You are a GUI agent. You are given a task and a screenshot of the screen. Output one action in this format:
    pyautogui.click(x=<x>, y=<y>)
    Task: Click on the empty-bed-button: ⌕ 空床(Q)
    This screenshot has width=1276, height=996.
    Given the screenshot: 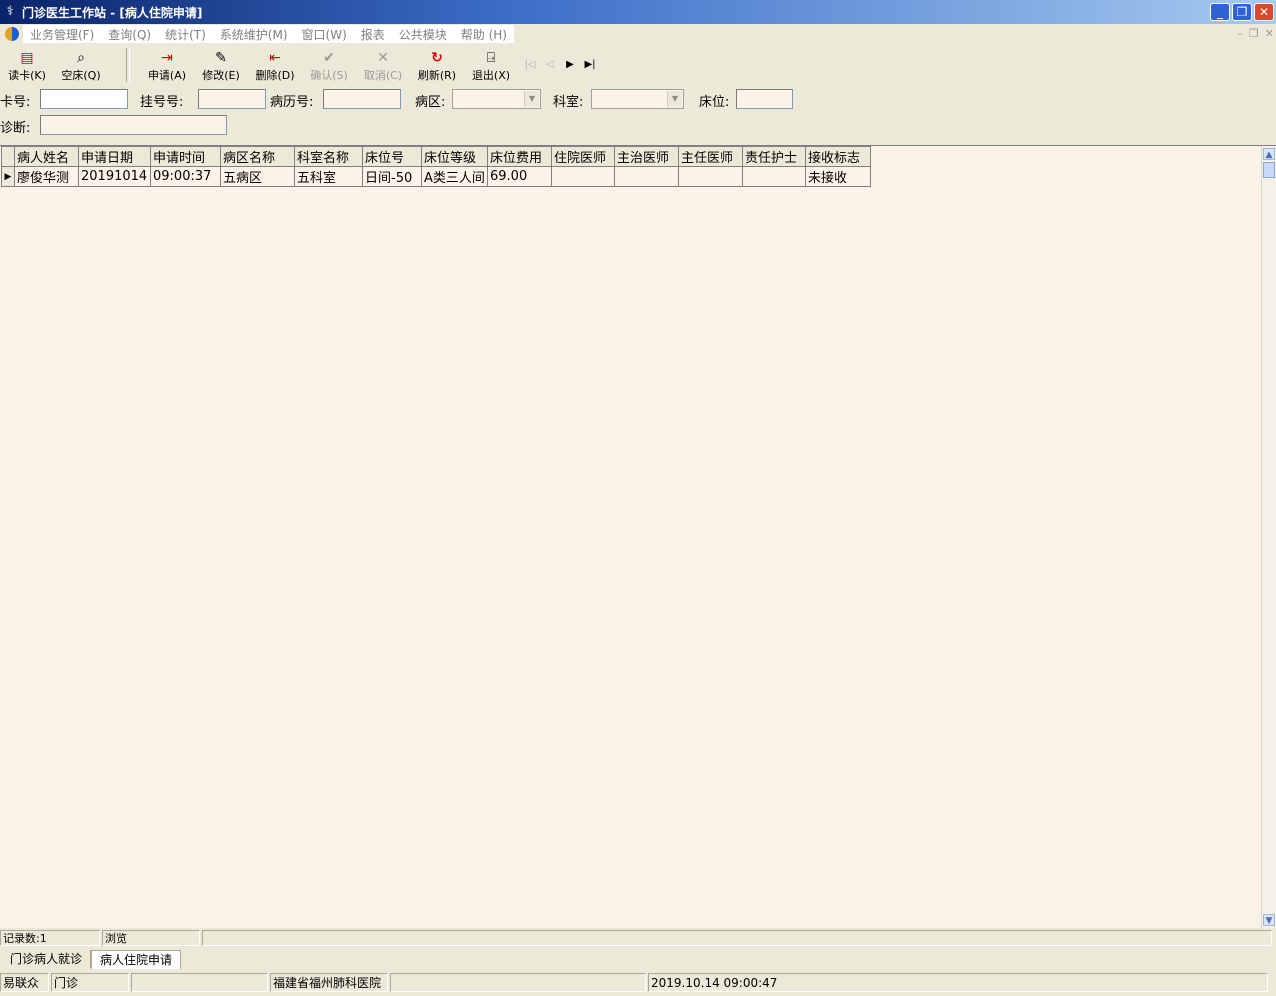 What is the action you would take?
    pyautogui.click(x=81, y=65)
    